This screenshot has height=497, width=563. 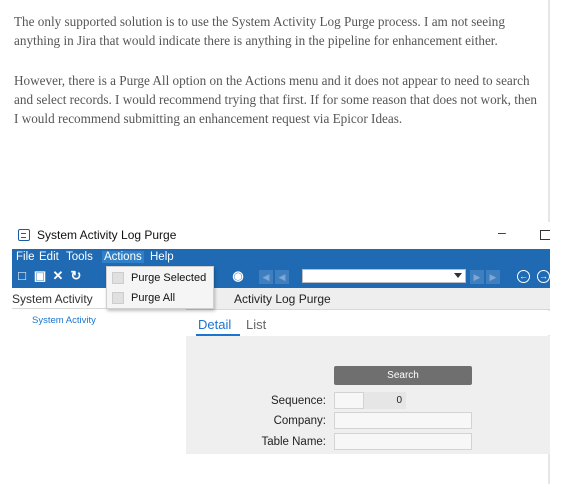 I want to click on purge-selected-label: Purge Selected, so click(x=169, y=278).